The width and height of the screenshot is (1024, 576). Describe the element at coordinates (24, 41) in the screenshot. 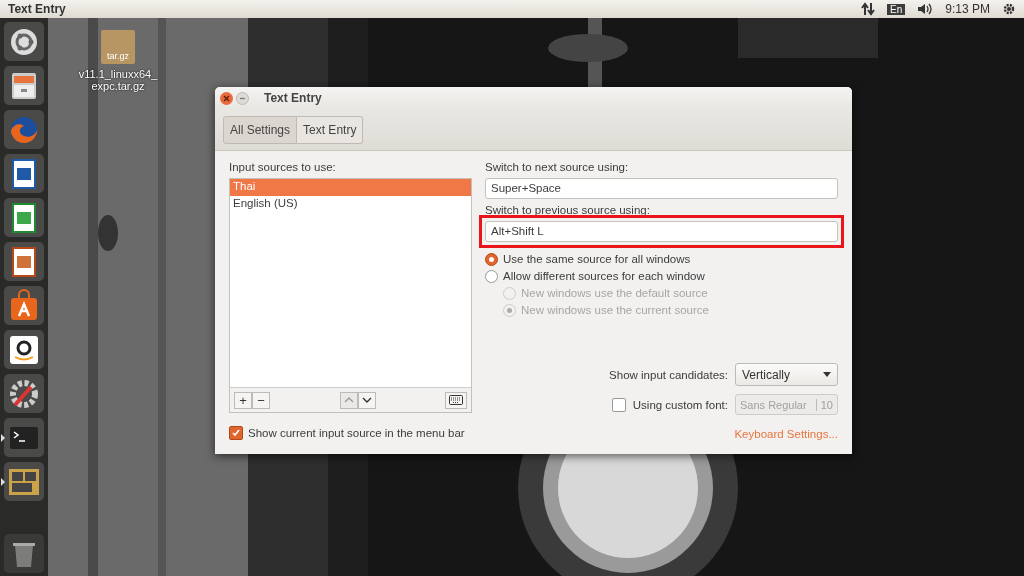

I see `launcher-ubuntu-icon` at that location.